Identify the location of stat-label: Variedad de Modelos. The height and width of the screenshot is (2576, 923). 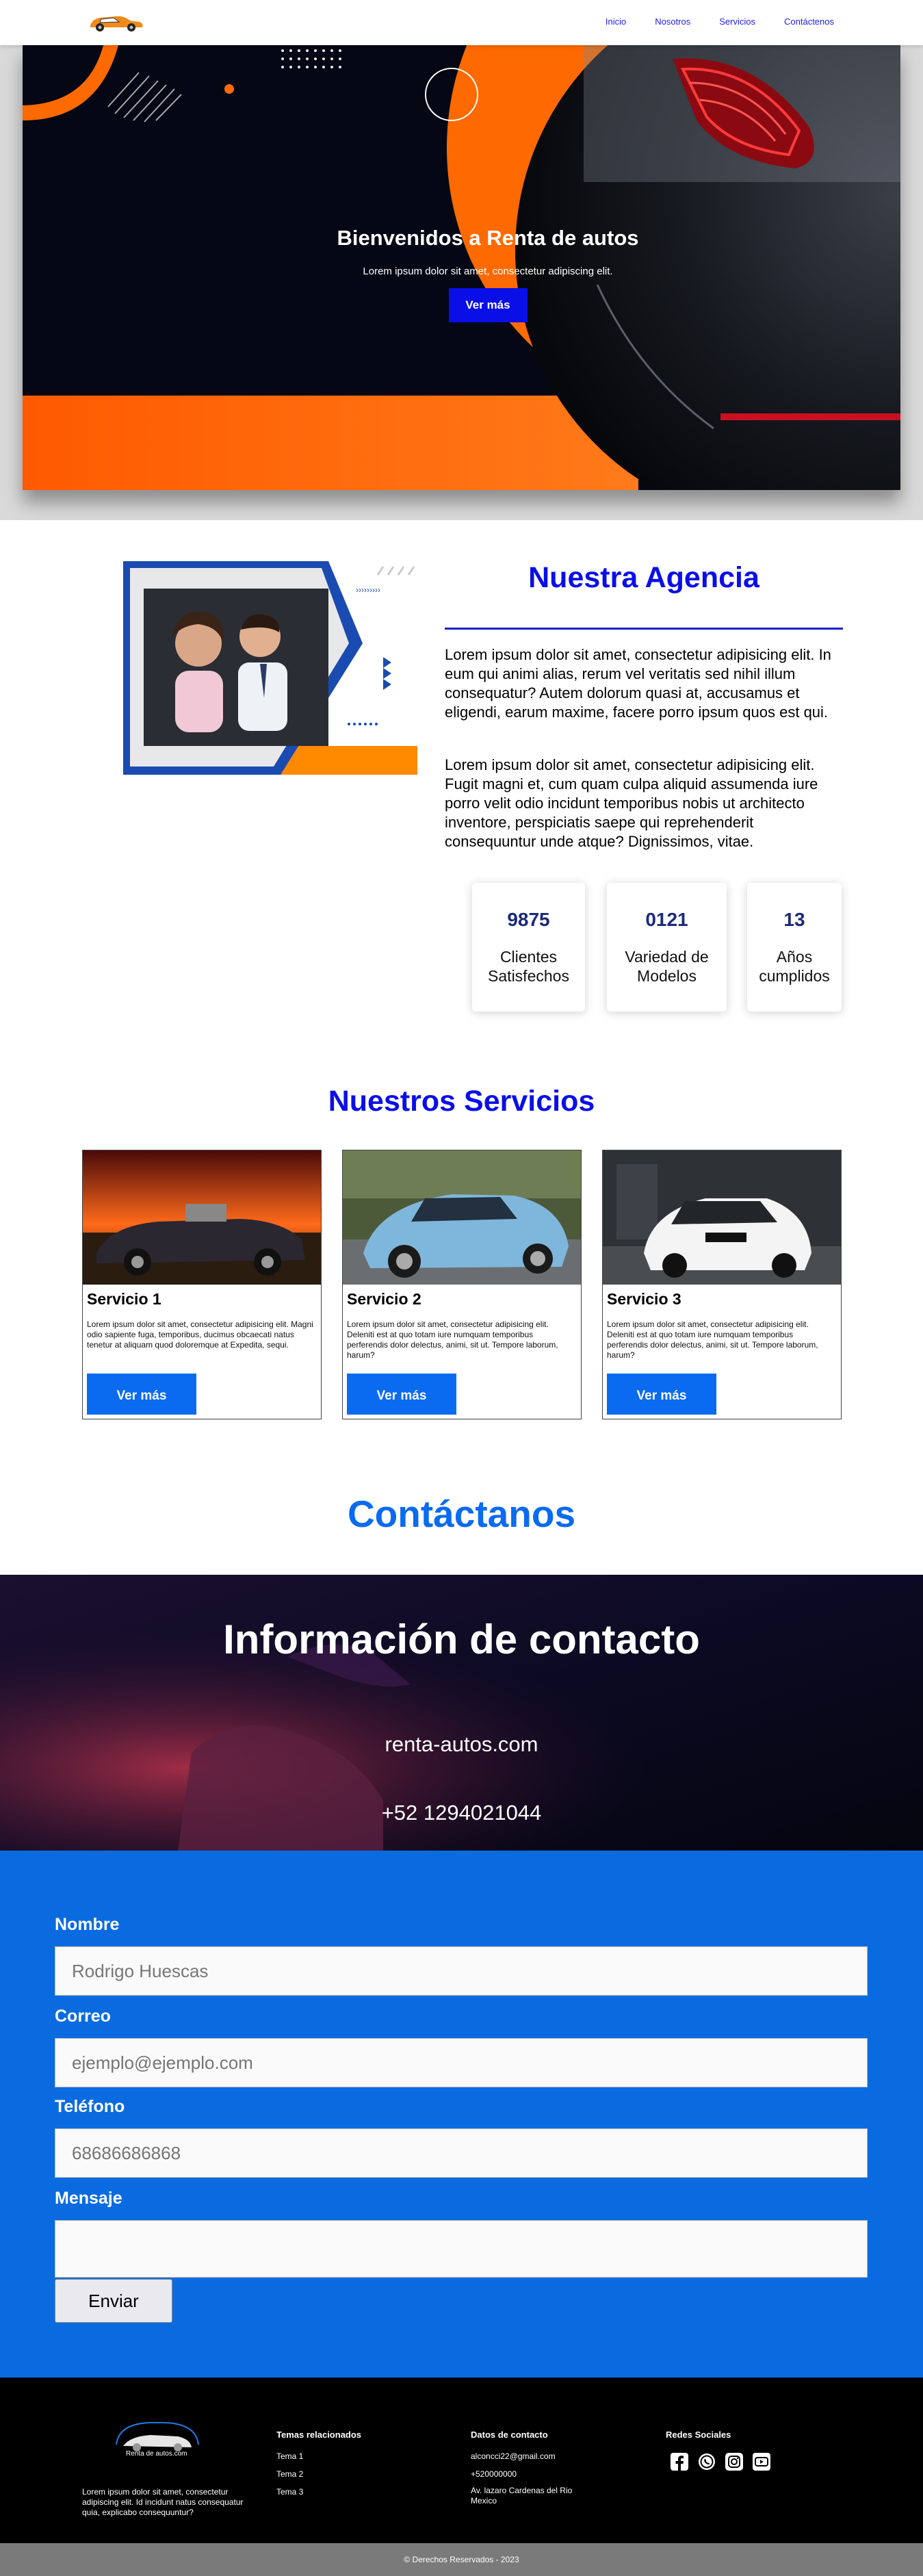
(667, 966).